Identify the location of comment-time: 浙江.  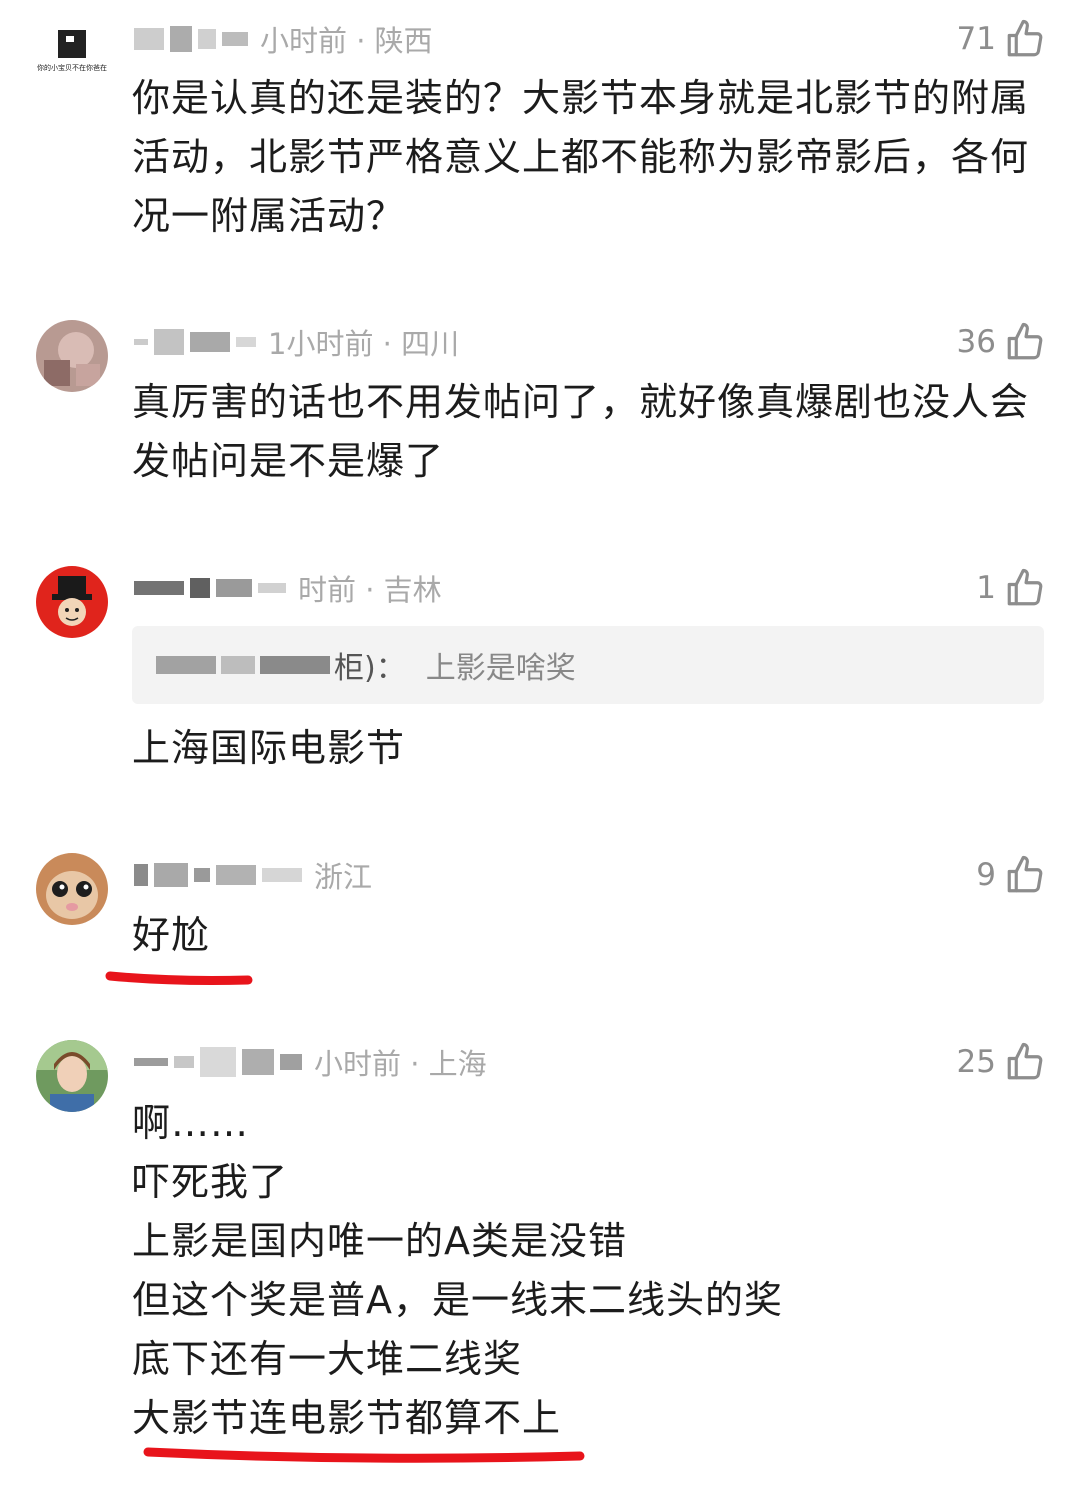
(343, 877).